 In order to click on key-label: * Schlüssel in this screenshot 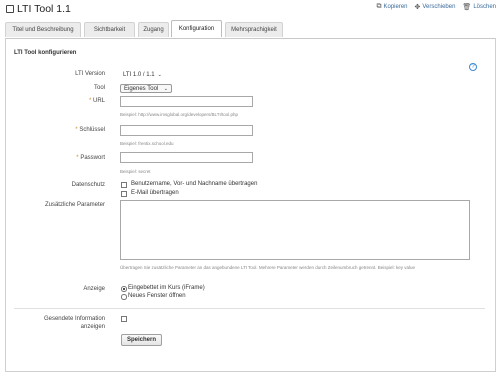, I will do `click(90, 130)`.